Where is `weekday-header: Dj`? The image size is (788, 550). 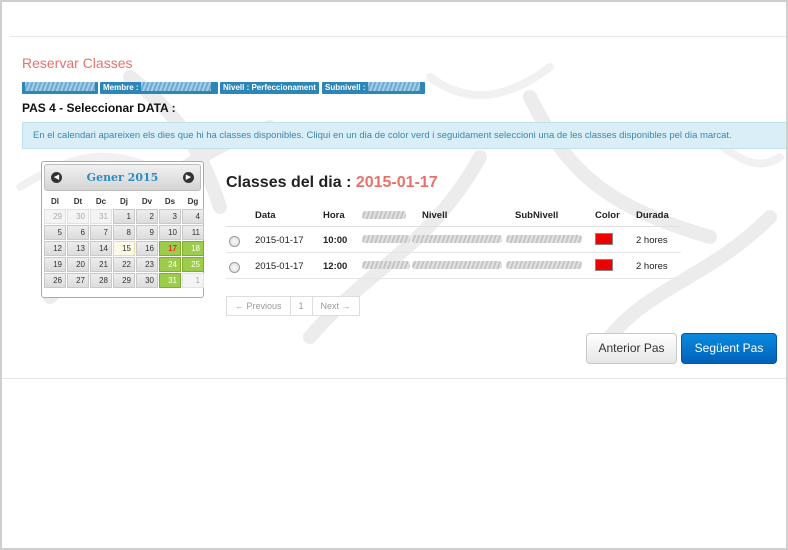
weekday-header: Dj is located at coordinates (124, 201).